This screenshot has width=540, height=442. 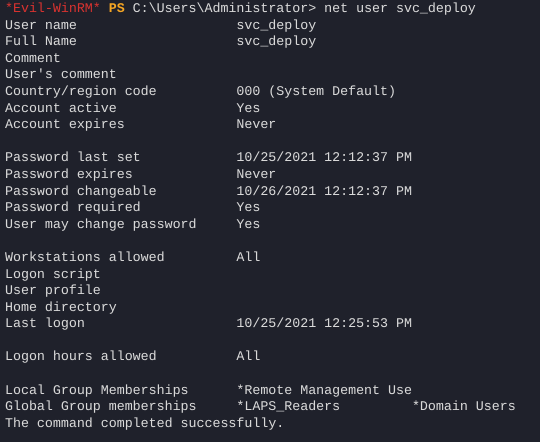 What do you see at coordinates (33, 59) in the screenshot?
I see `field-label: Comment` at bounding box center [33, 59].